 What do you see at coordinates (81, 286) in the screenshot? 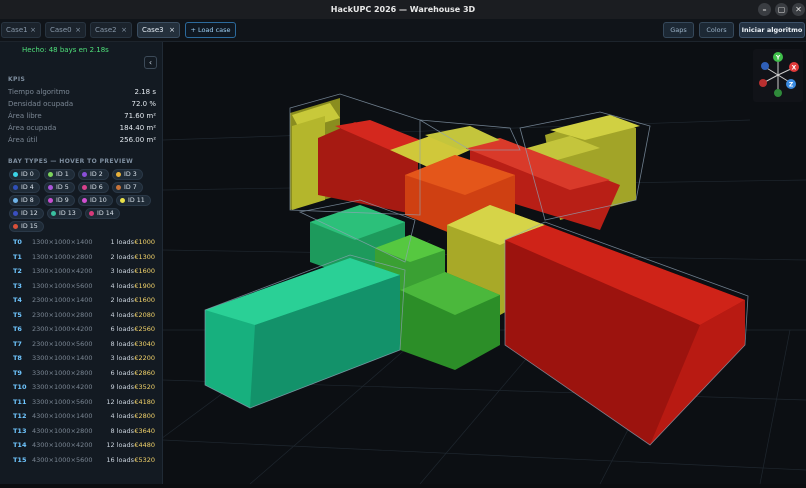
I see `bay-type-row: T3 1300×1000×5600 4 loads €1900` at bounding box center [81, 286].